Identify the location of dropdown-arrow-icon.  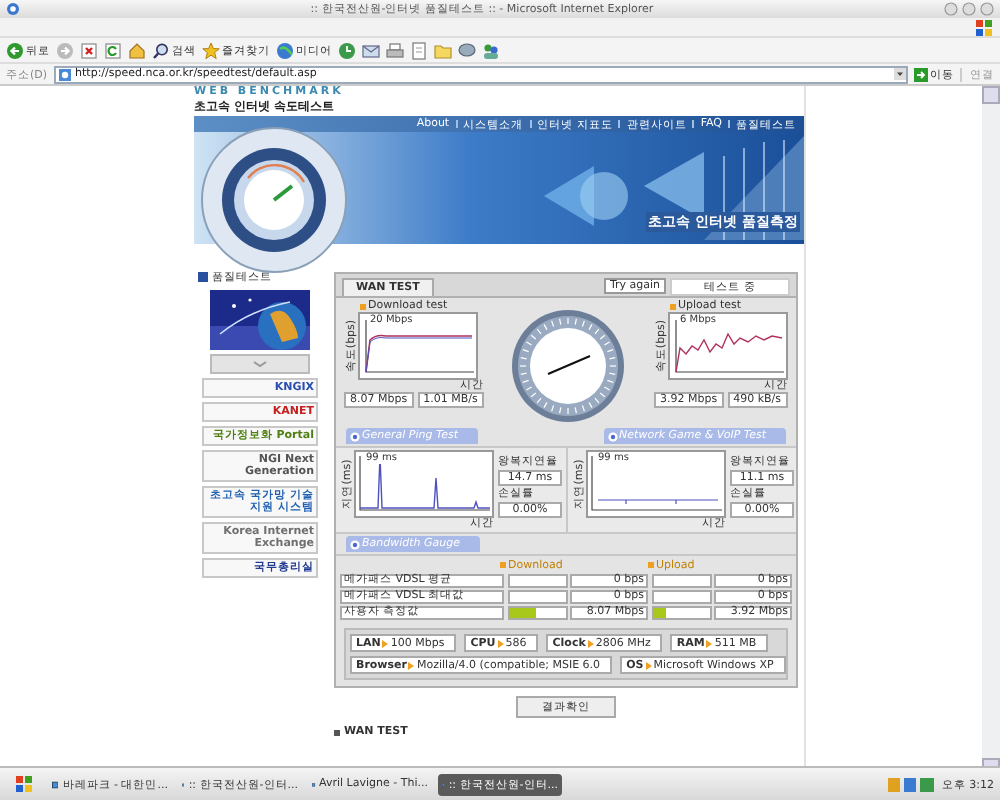
(900, 74).